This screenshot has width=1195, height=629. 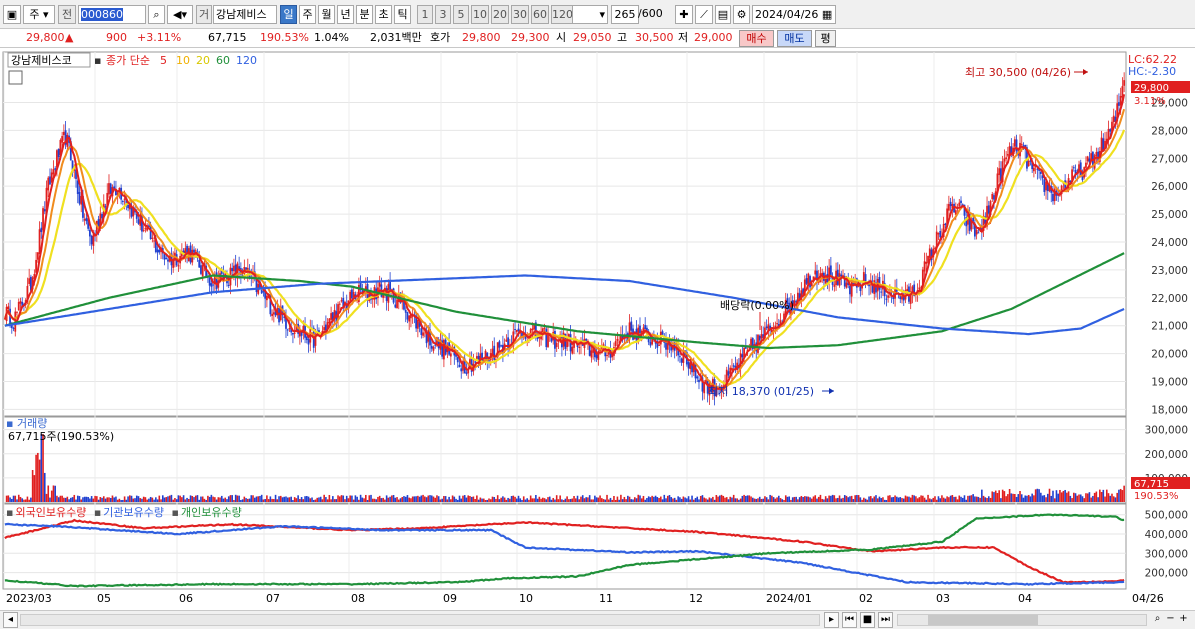 What do you see at coordinates (625, 14) in the screenshot?
I see `count-input: 265` at bounding box center [625, 14].